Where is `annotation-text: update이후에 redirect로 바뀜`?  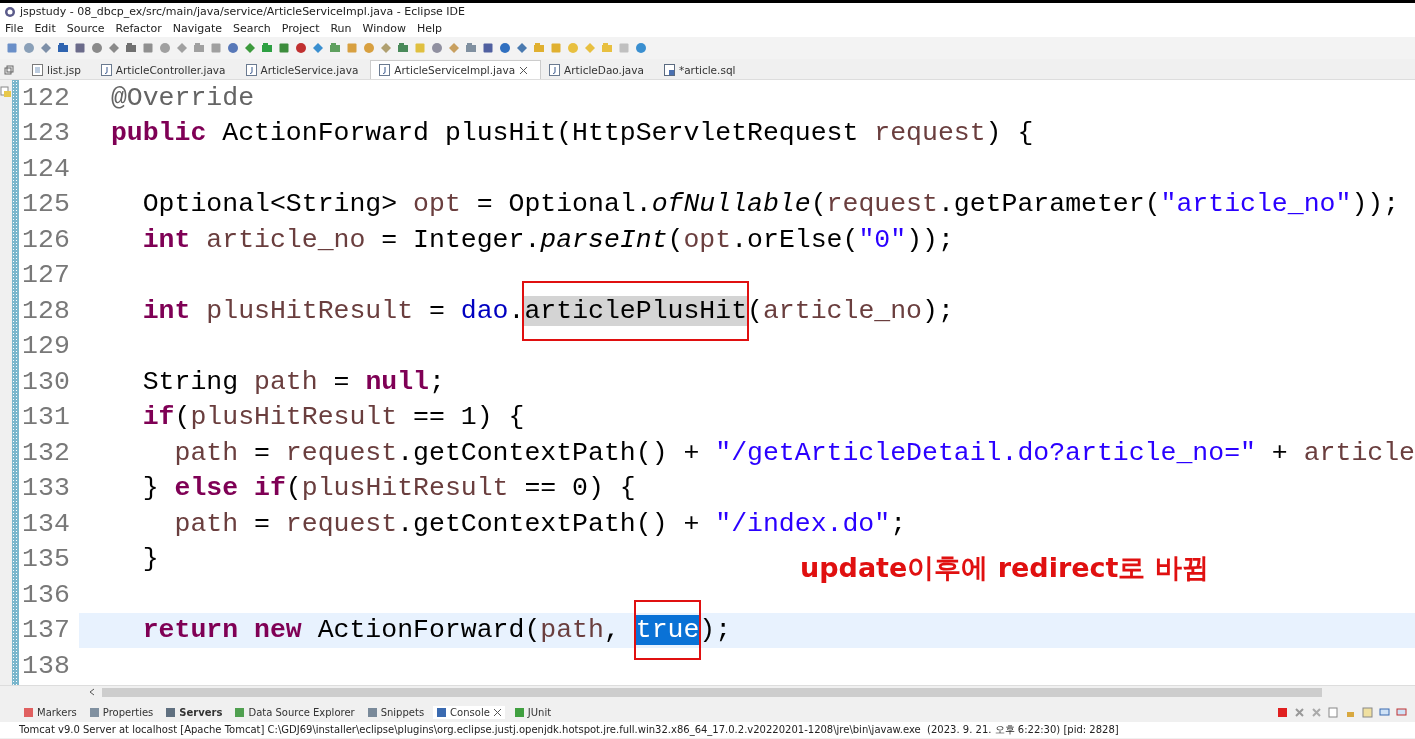
annotation-text: update이후에 redirect로 바뀜 is located at coordinates (1004, 568).